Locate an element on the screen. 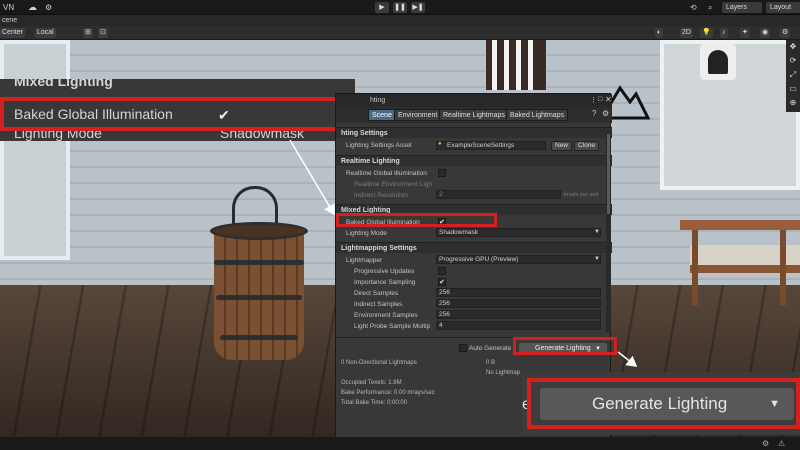  arrow-to-baked-gi is located at coordinates (312, 177).